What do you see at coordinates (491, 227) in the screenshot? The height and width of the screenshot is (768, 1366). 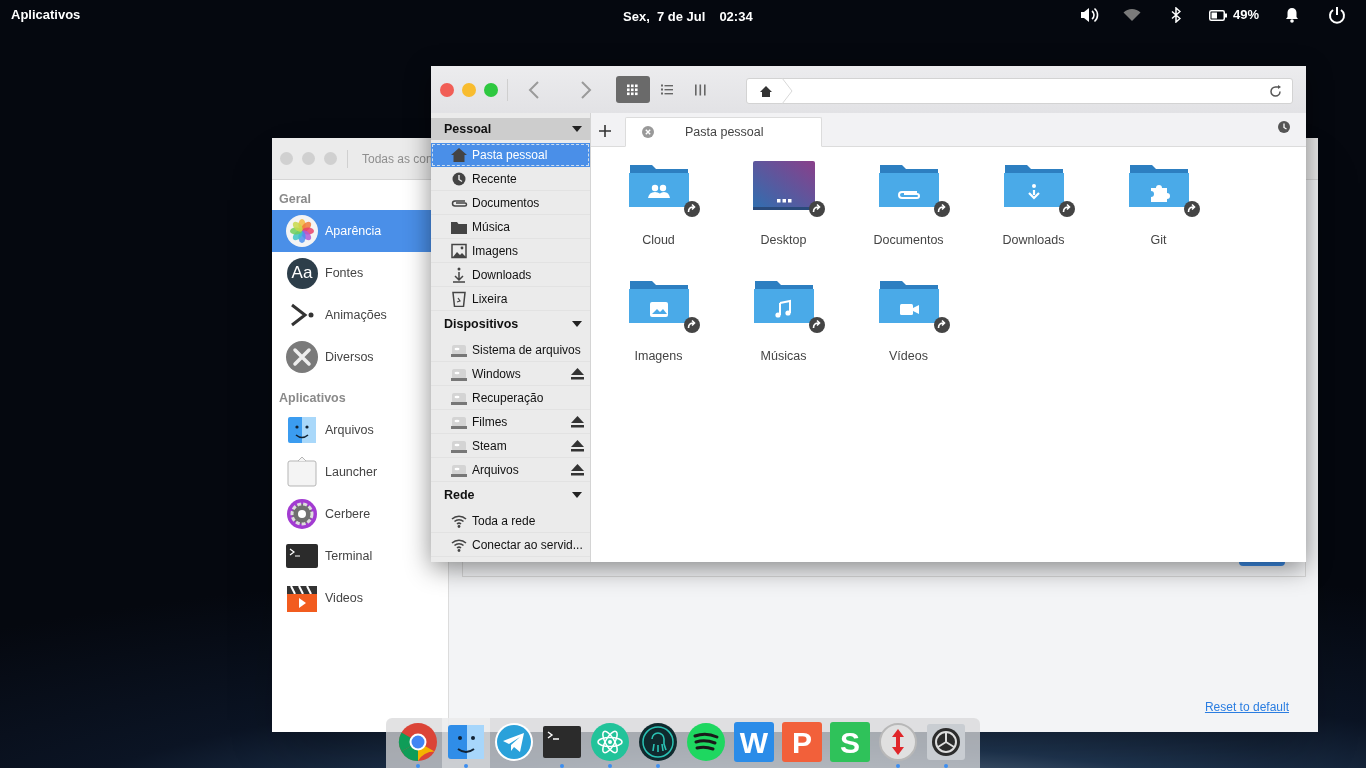 I see `item-label: Música` at bounding box center [491, 227].